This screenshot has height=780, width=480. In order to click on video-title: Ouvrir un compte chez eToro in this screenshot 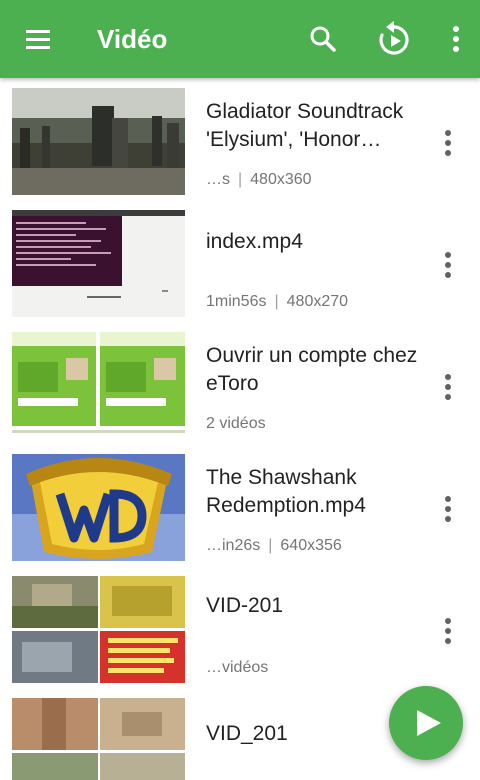, I will do `click(312, 369)`.